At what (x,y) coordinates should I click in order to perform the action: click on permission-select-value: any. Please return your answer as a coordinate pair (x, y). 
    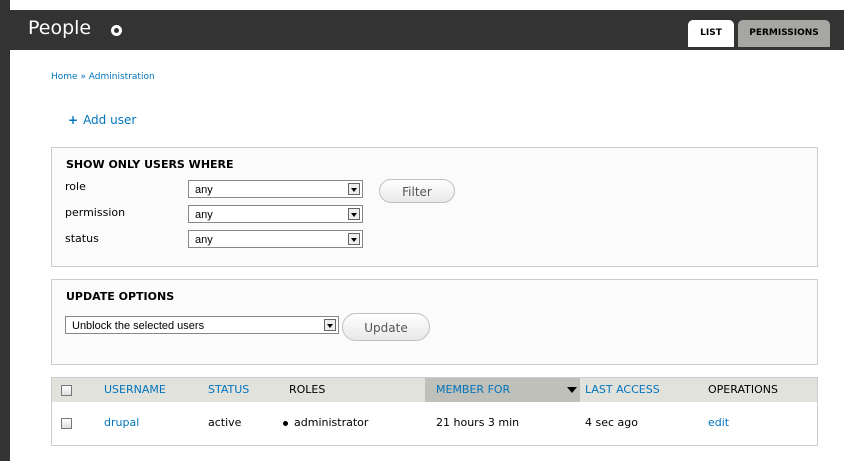
    Looking at the image, I should click on (204, 215).